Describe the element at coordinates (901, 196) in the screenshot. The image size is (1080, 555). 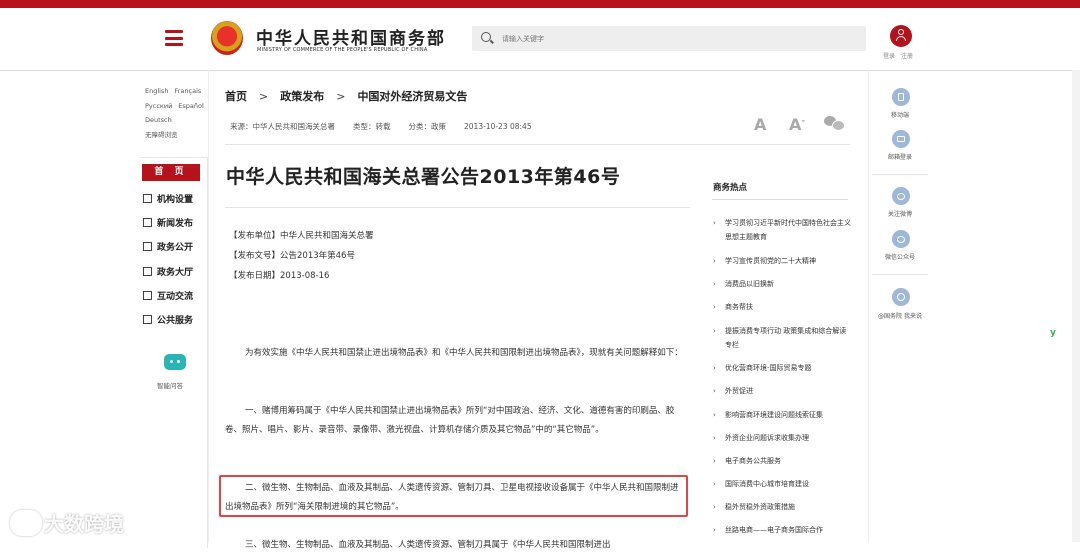
I see `weibo-icon` at that location.